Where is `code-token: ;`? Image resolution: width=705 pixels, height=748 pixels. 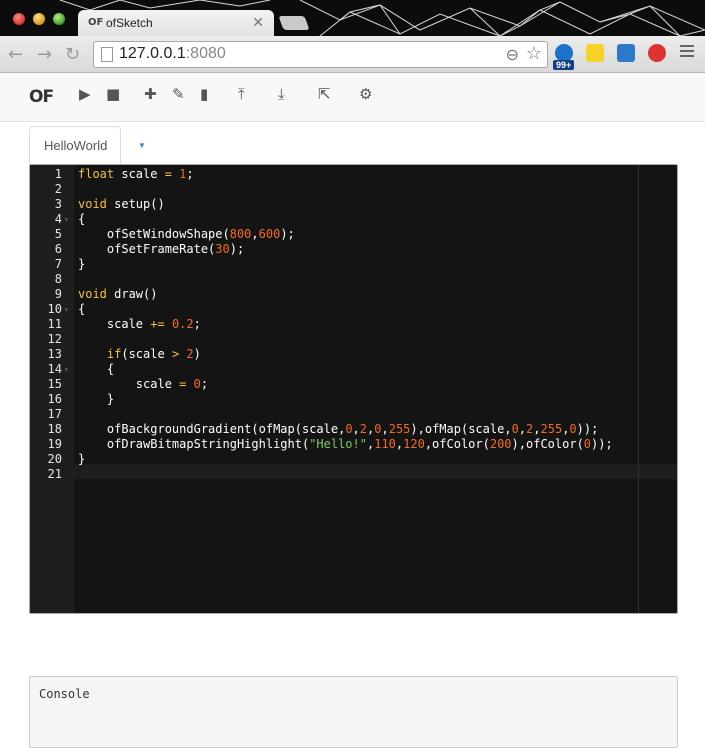 code-token: ; is located at coordinates (204, 384).